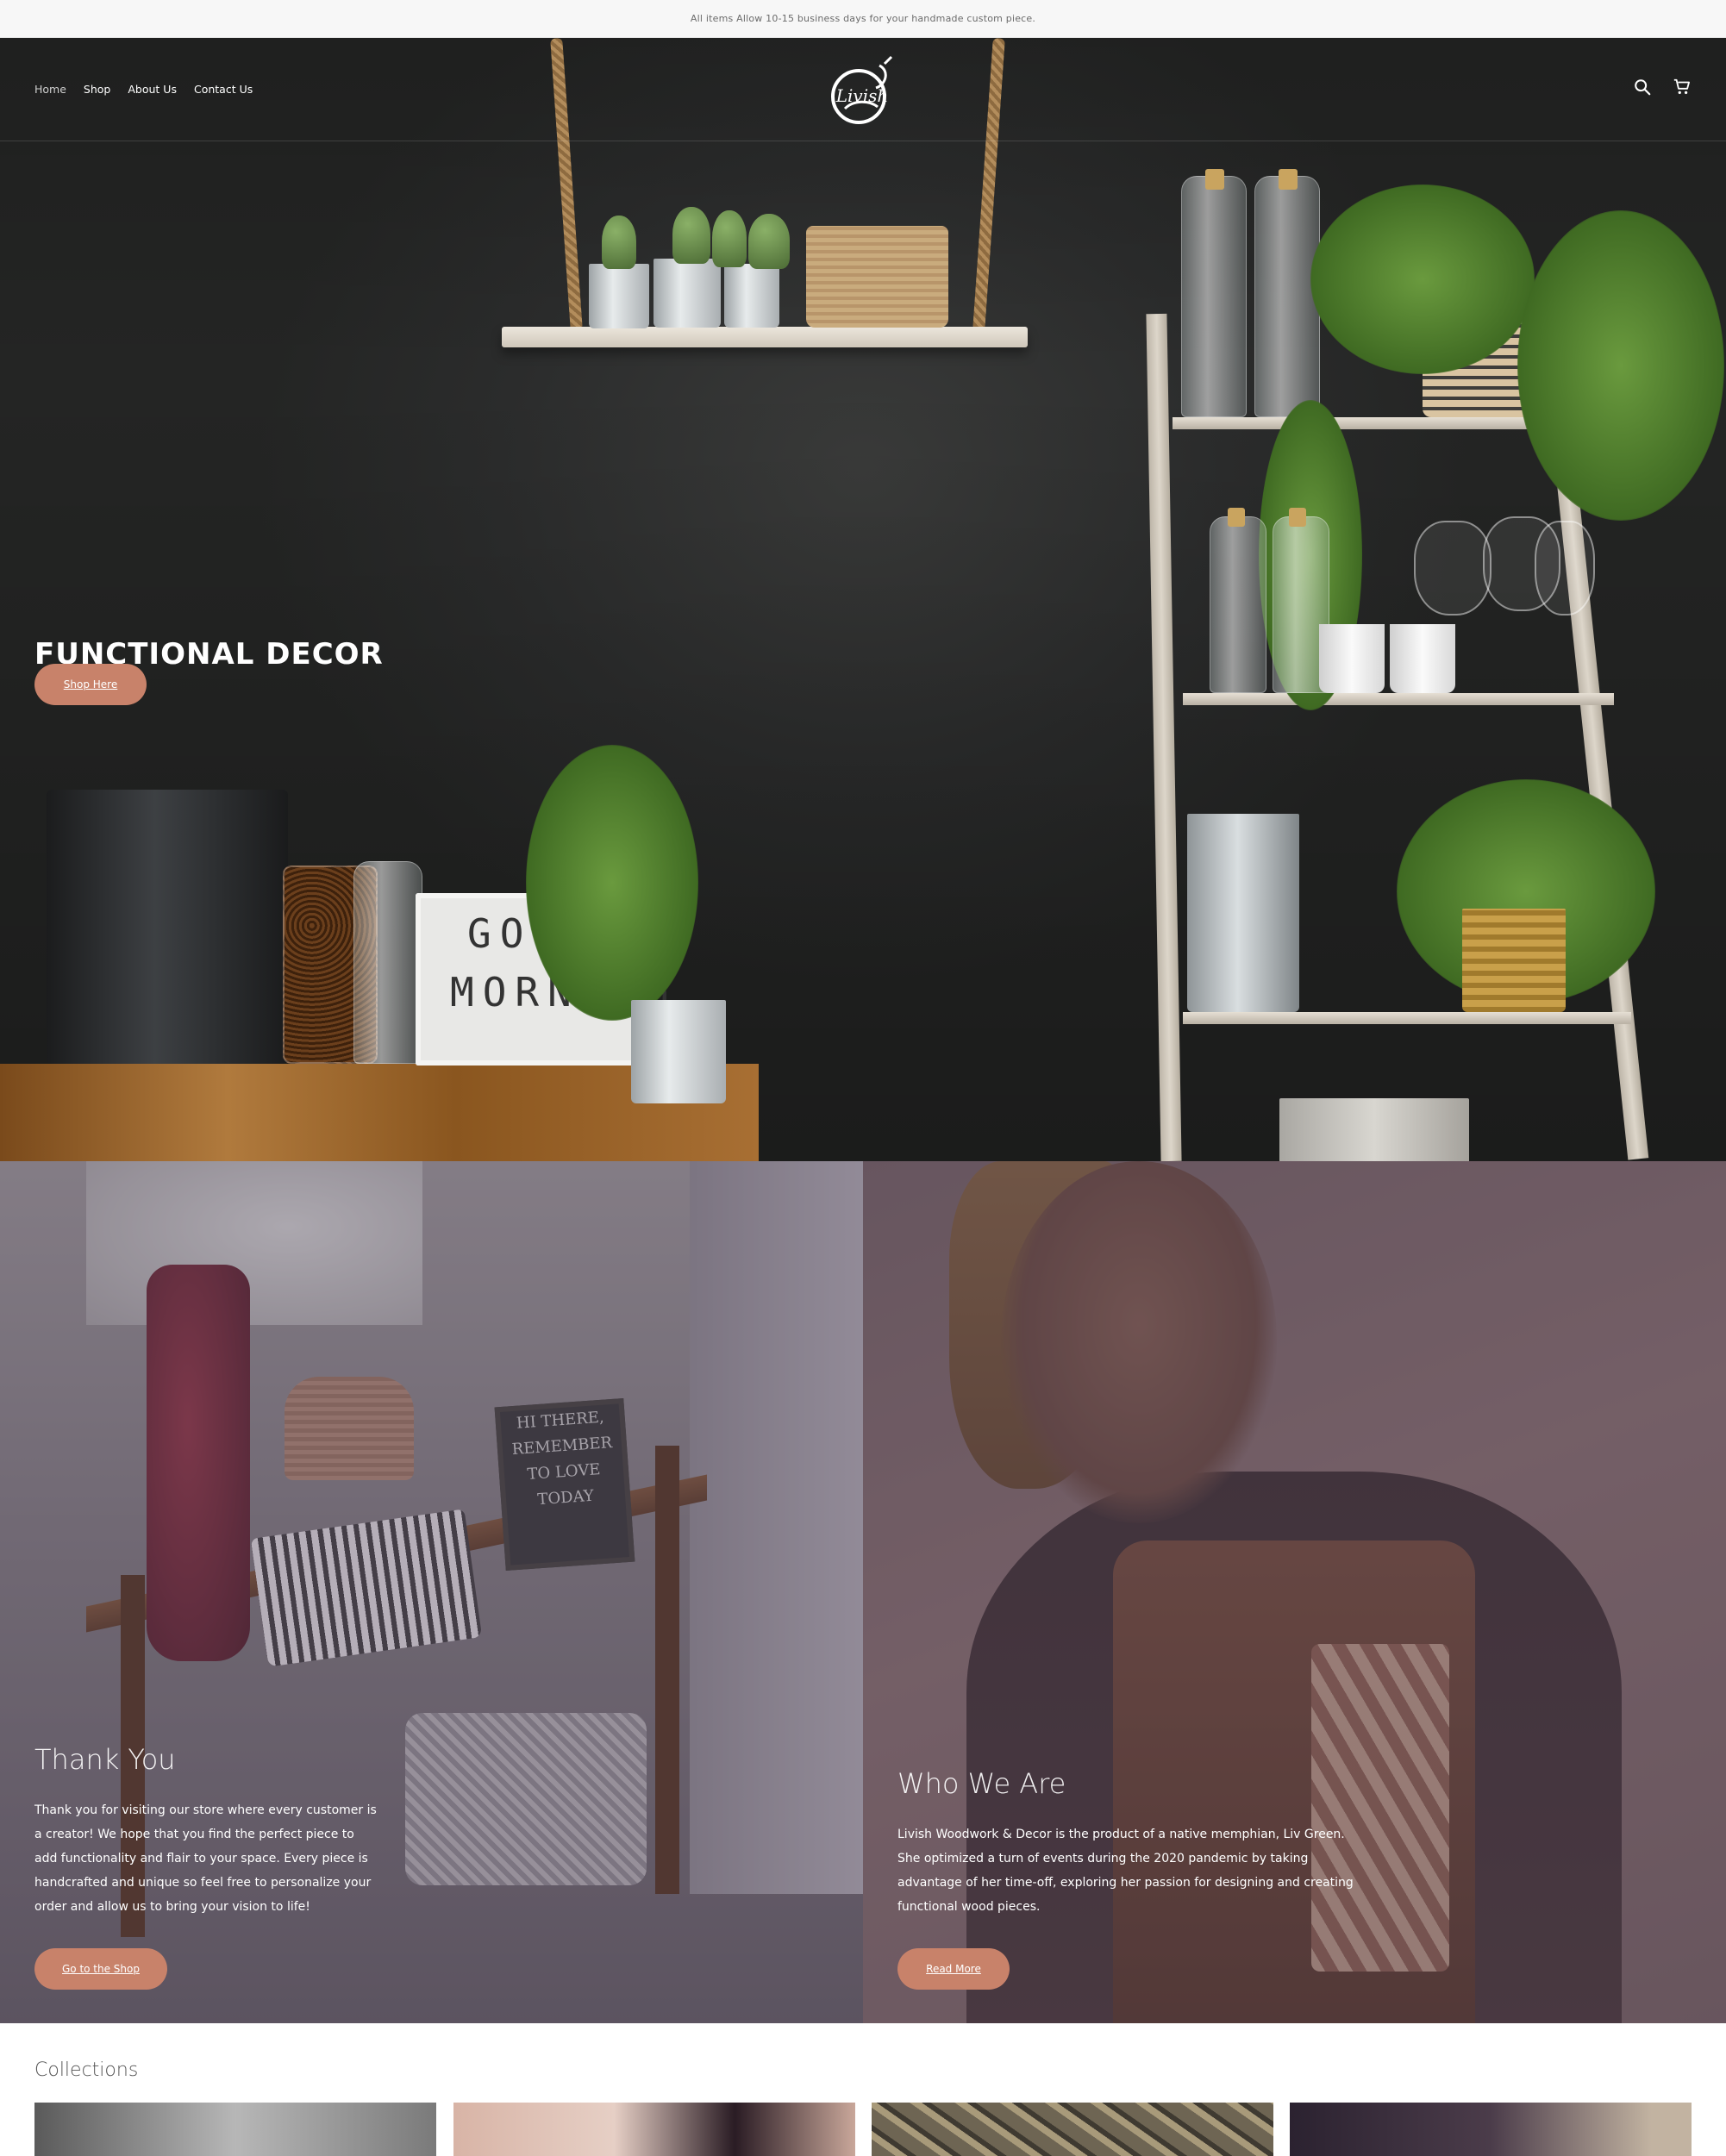  What do you see at coordinates (50, 89) in the screenshot?
I see `nav-home: Home` at bounding box center [50, 89].